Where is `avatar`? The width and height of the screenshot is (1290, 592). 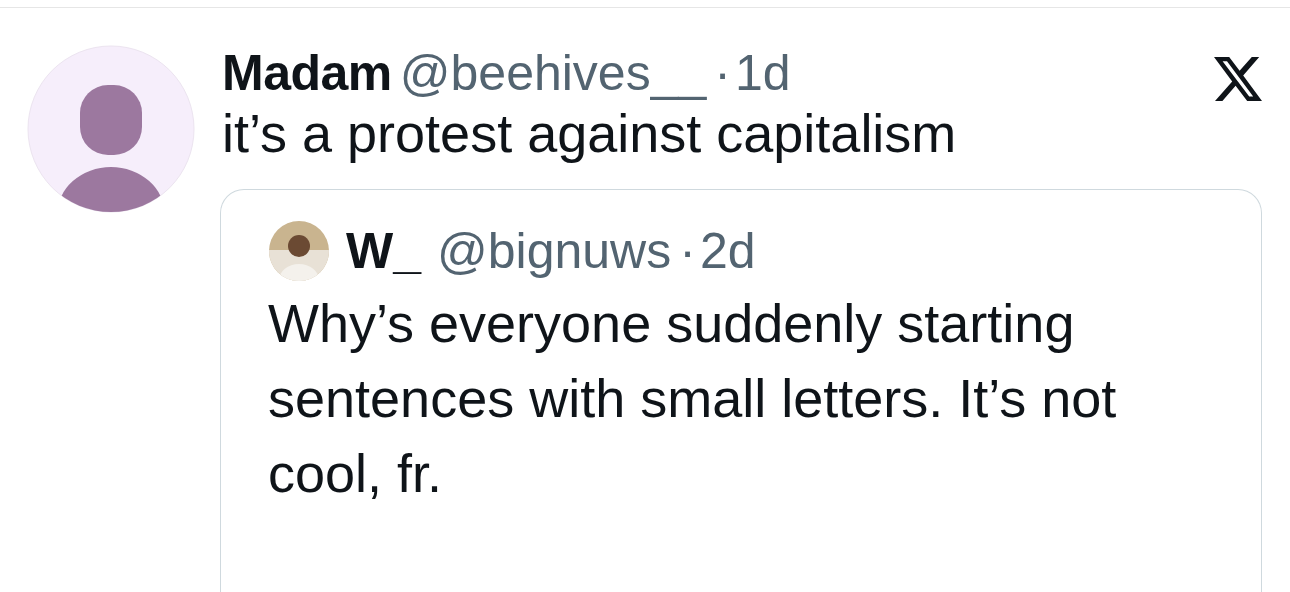
avatar is located at coordinates (111, 129).